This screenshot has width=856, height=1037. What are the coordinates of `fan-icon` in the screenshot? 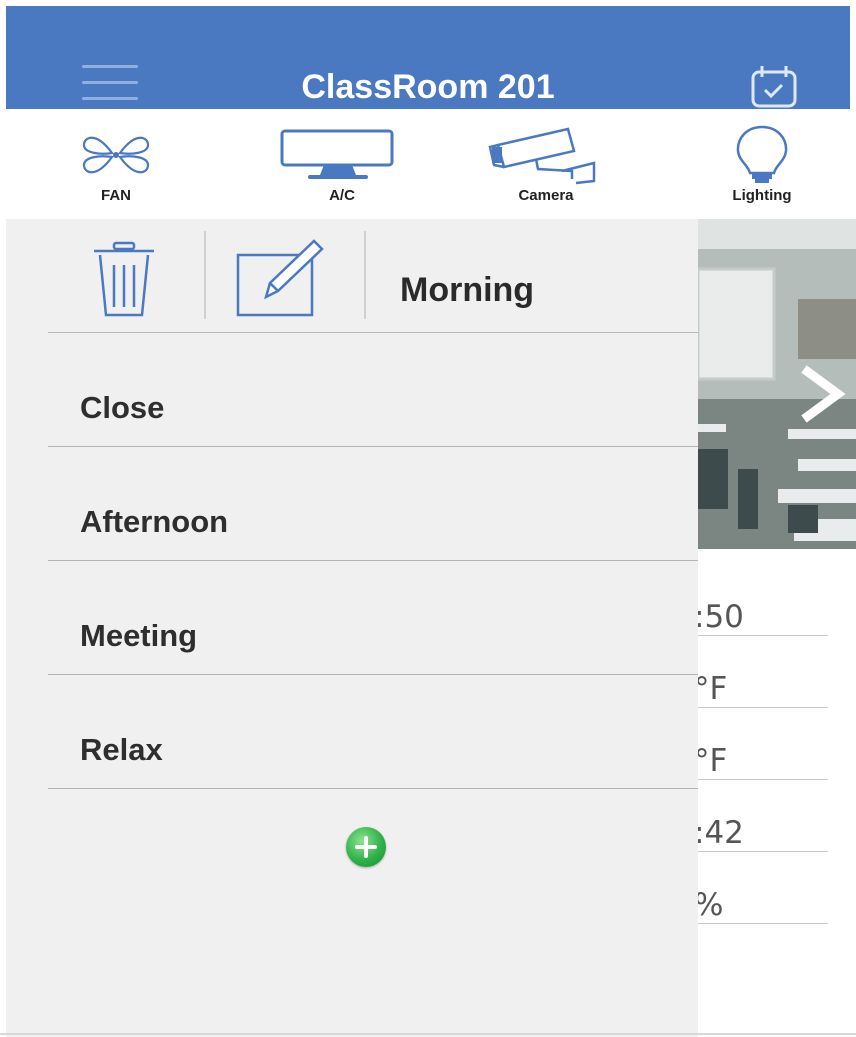 It's located at (116, 154).